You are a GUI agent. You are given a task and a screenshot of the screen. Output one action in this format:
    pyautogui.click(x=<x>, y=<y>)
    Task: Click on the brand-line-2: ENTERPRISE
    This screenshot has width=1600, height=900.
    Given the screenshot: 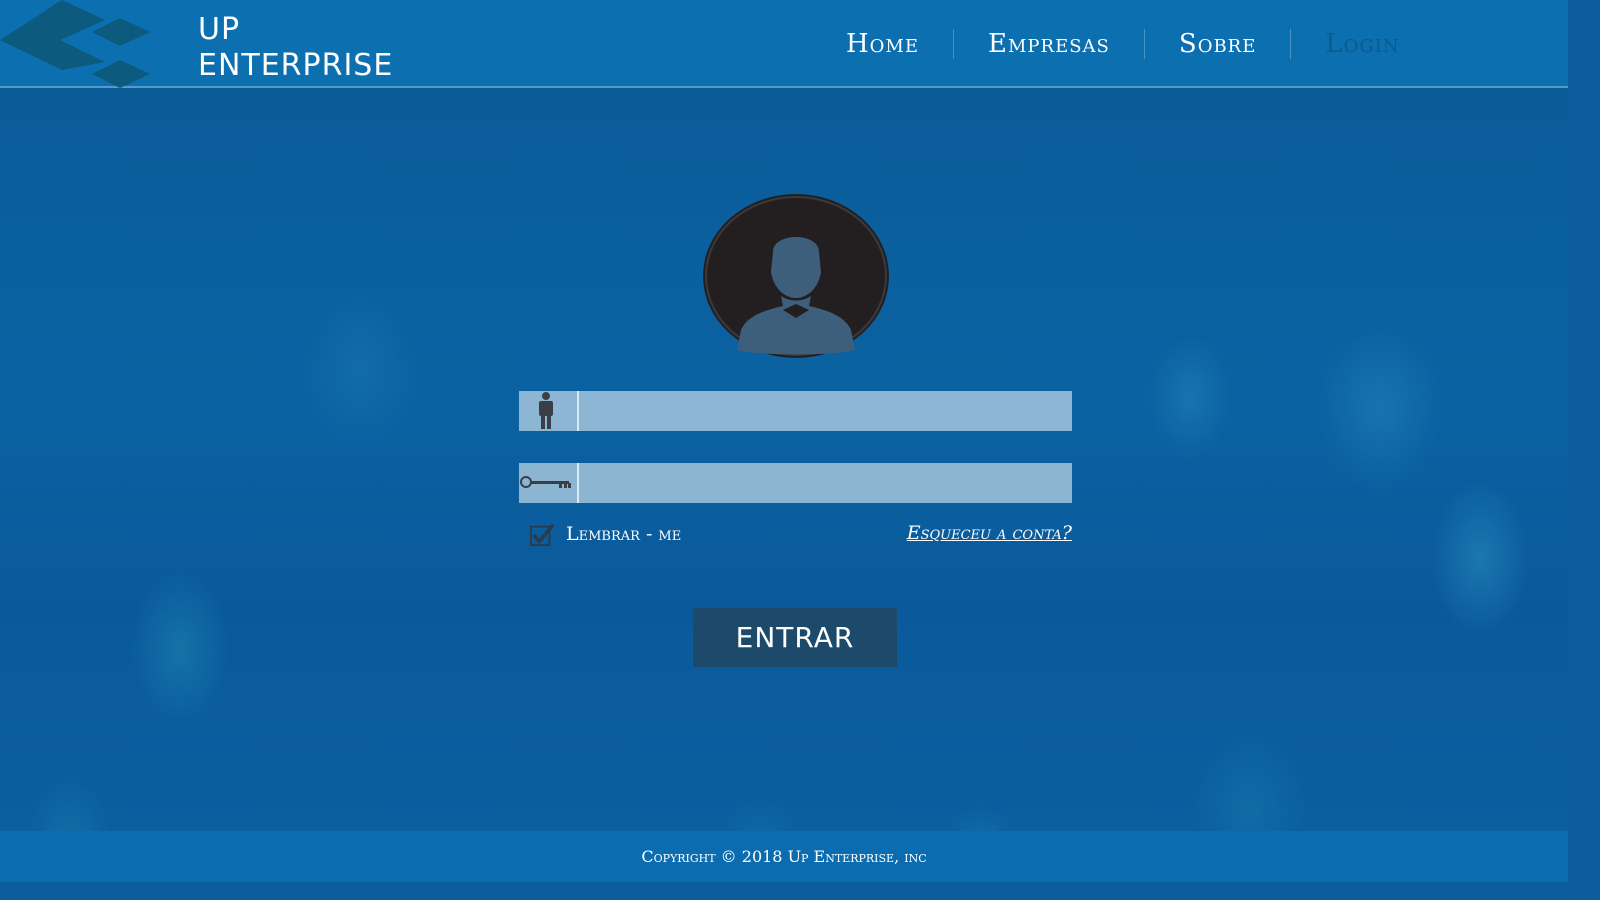 What is the action you would take?
    pyautogui.click(x=296, y=65)
    